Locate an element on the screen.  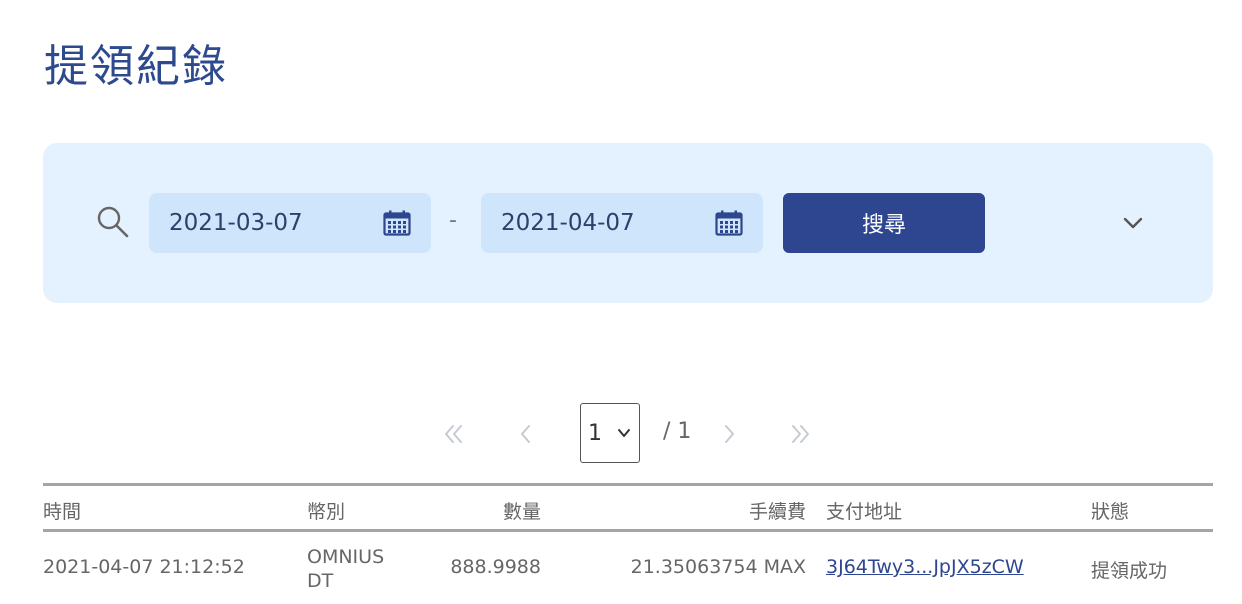
column-header-amount: 數量 is located at coordinates (521, 512).